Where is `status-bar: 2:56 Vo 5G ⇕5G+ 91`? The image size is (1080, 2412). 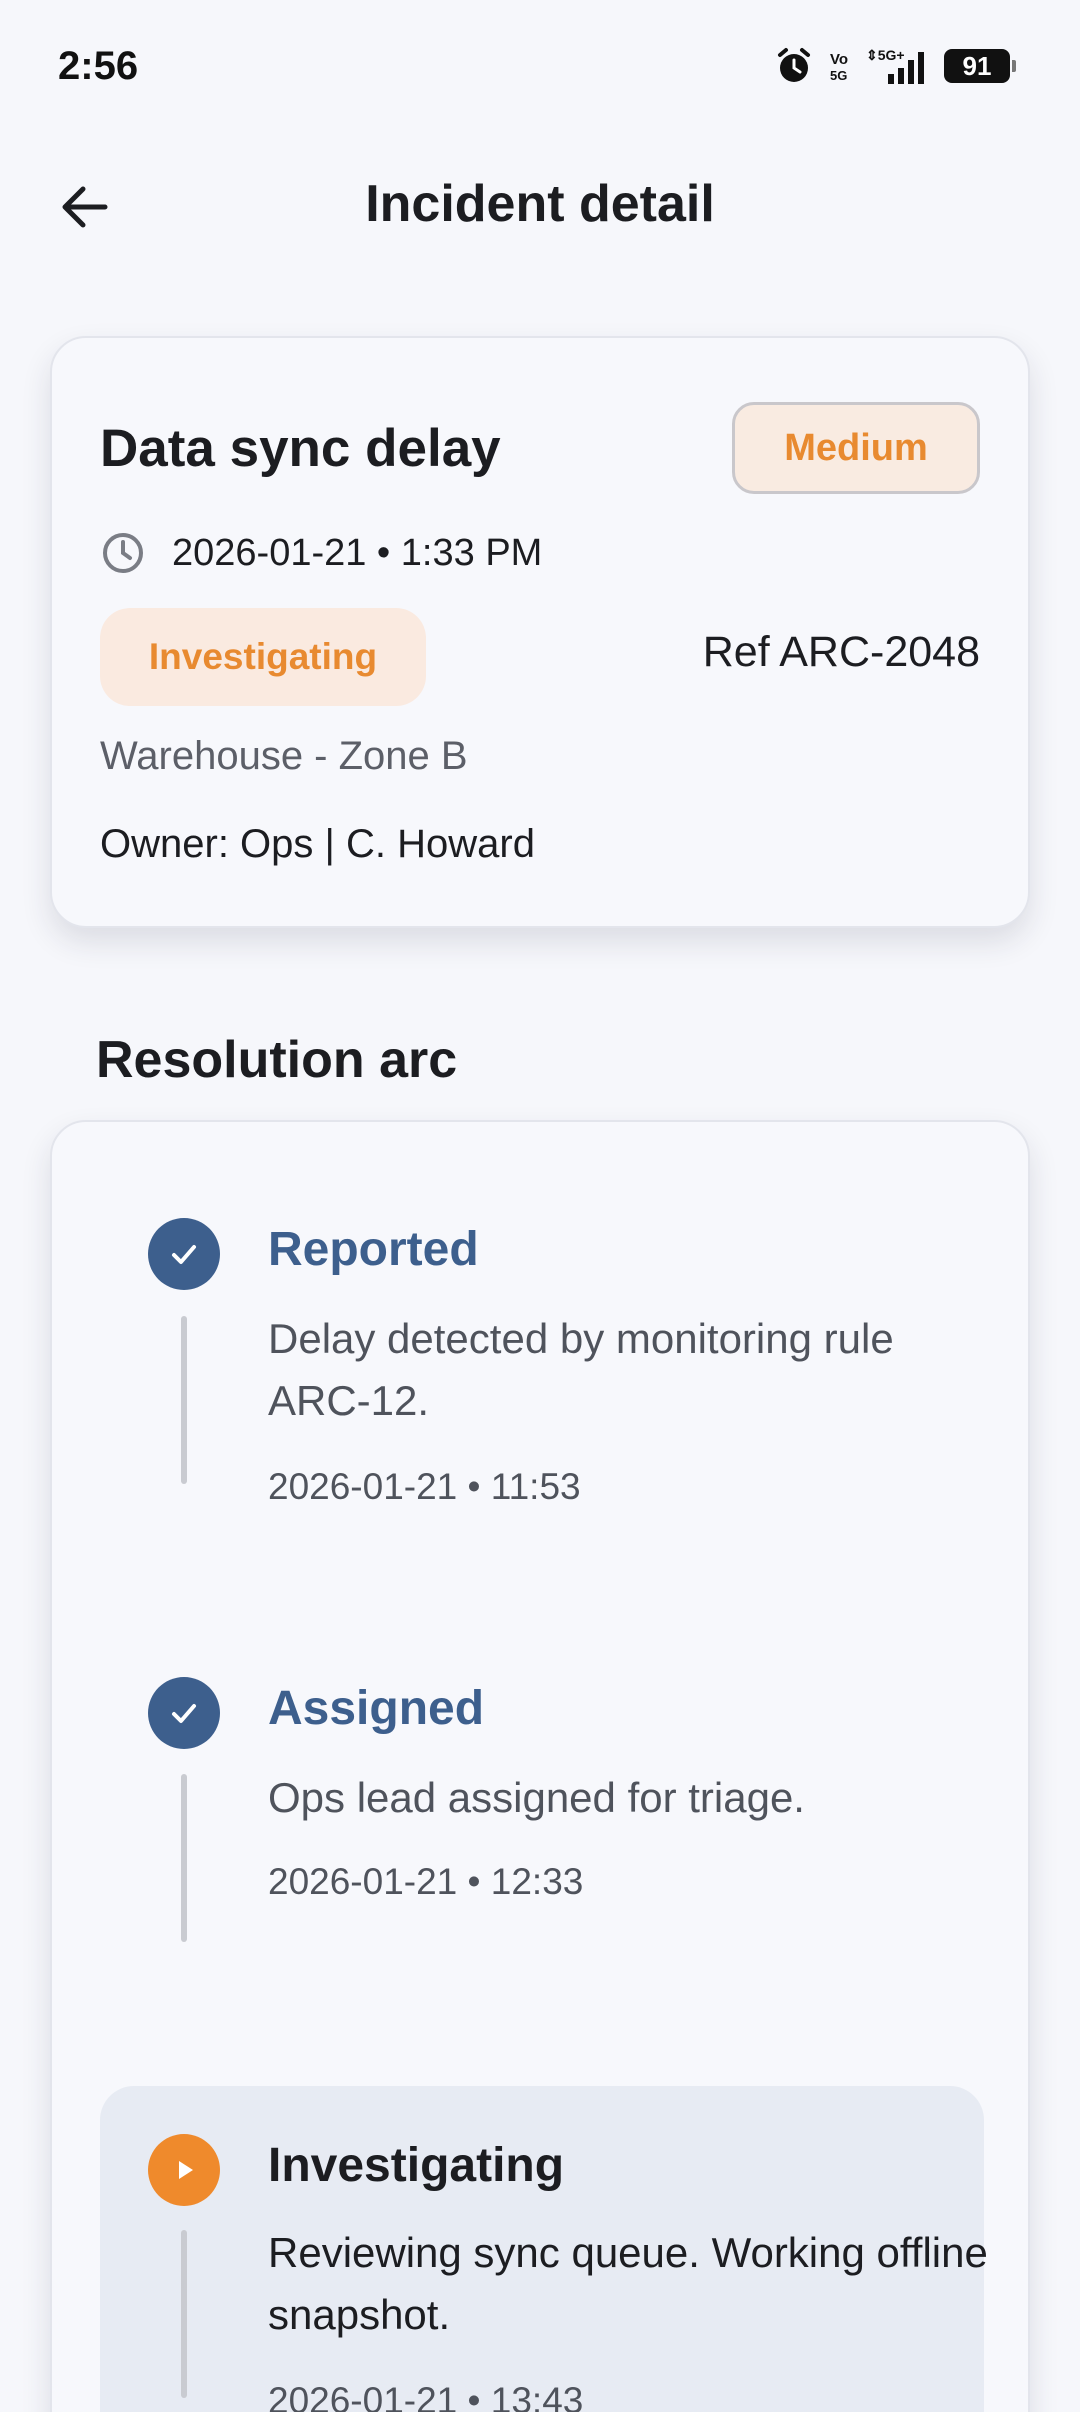 status-bar: 2:56 Vo 5G ⇕5G+ 91 is located at coordinates (540, 70).